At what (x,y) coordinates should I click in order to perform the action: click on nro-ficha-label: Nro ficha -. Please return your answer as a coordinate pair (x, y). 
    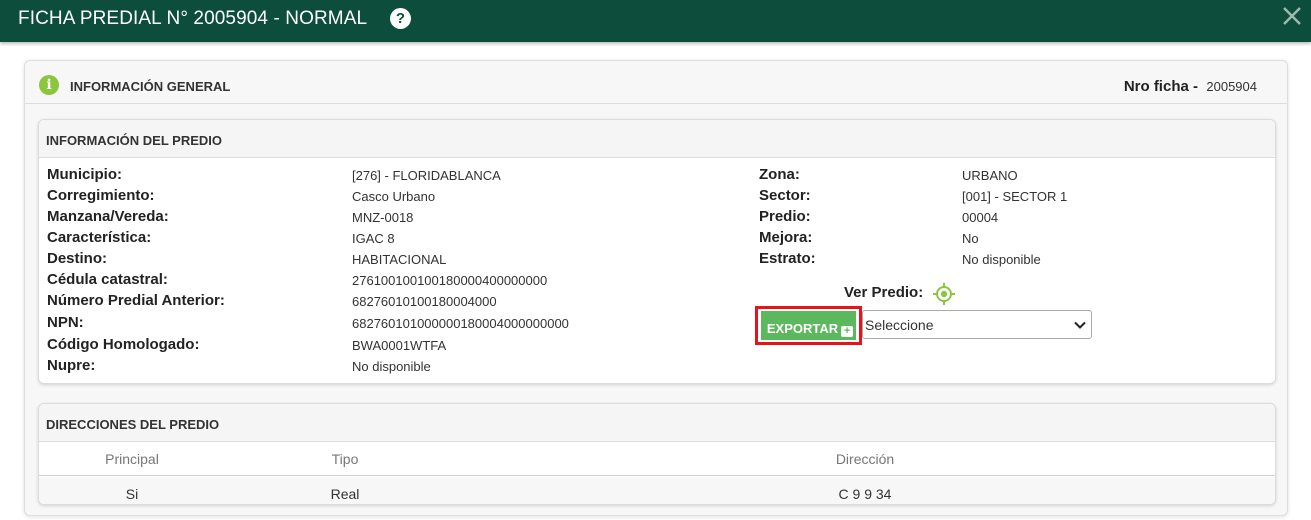
    Looking at the image, I should click on (1160, 86).